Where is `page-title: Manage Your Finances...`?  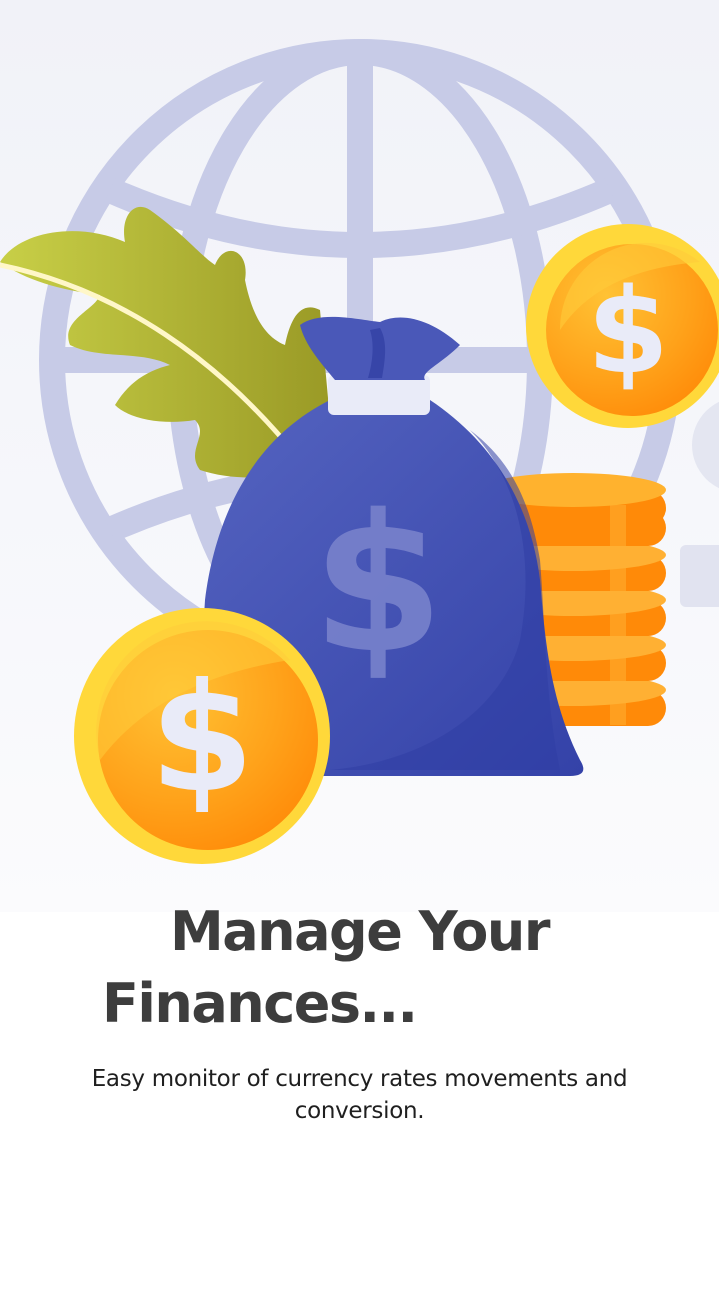 page-title: Manage Your Finances... is located at coordinates (359, 968).